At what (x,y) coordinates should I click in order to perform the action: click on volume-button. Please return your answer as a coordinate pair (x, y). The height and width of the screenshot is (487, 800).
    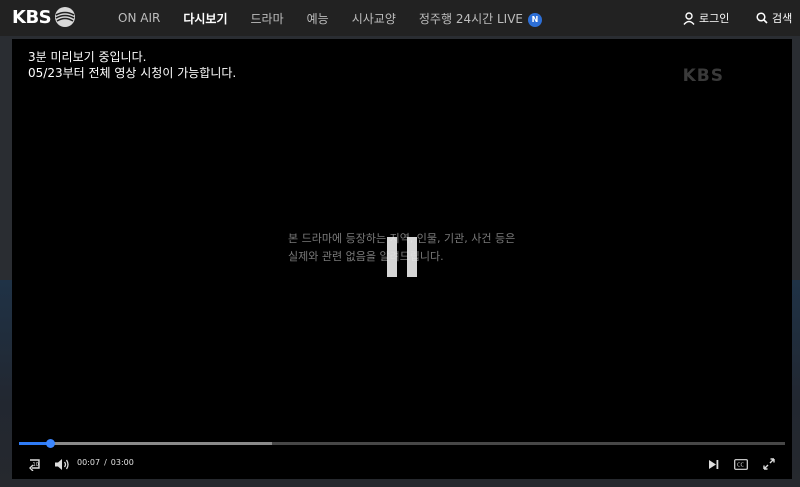
    Looking at the image, I should click on (62, 464).